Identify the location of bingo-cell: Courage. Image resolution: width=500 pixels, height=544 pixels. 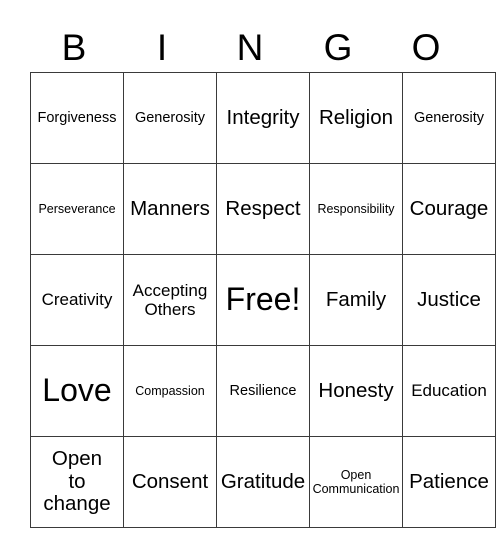
(449, 209).